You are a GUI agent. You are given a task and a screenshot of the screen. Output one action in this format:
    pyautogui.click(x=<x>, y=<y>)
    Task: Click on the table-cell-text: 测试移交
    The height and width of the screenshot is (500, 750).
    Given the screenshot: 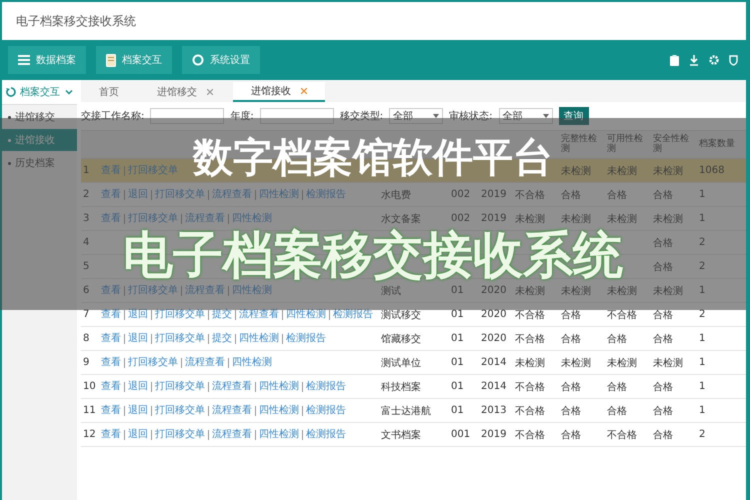 What is the action you would take?
    pyautogui.click(x=401, y=315)
    